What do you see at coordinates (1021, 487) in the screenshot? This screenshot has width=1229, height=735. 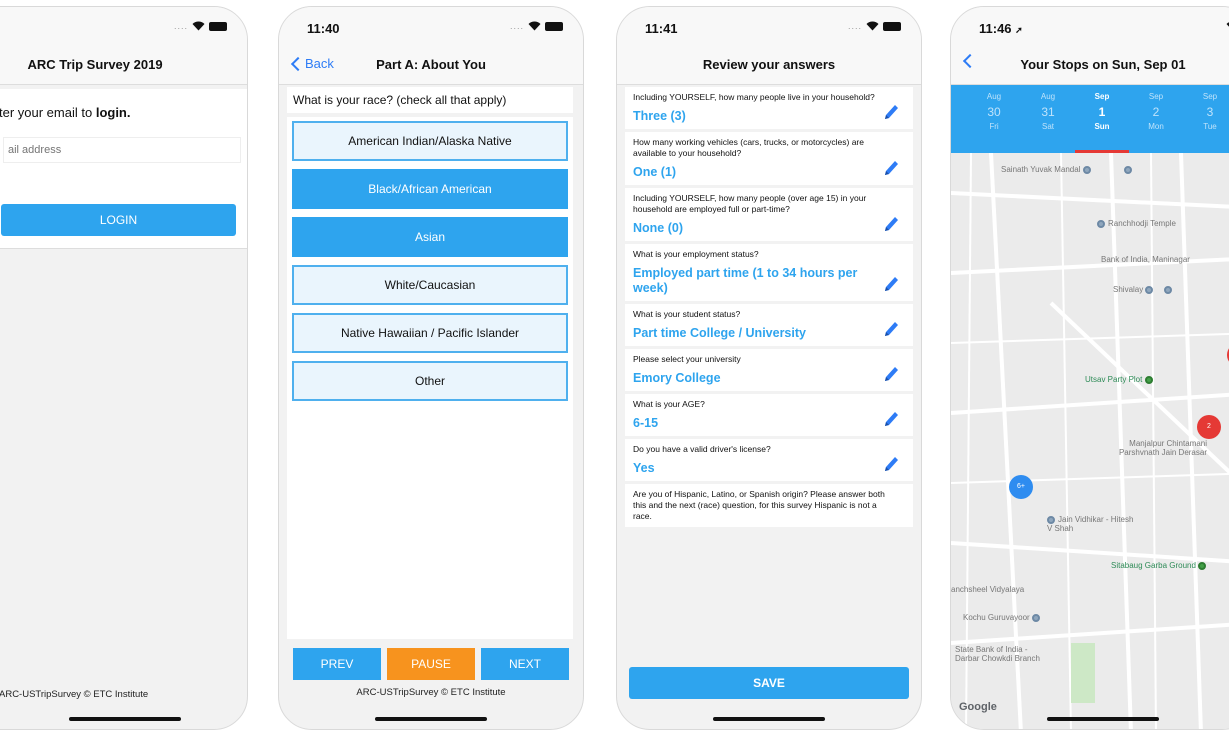 I see `stop-cluster-marker: 6+` at bounding box center [1021, 487].